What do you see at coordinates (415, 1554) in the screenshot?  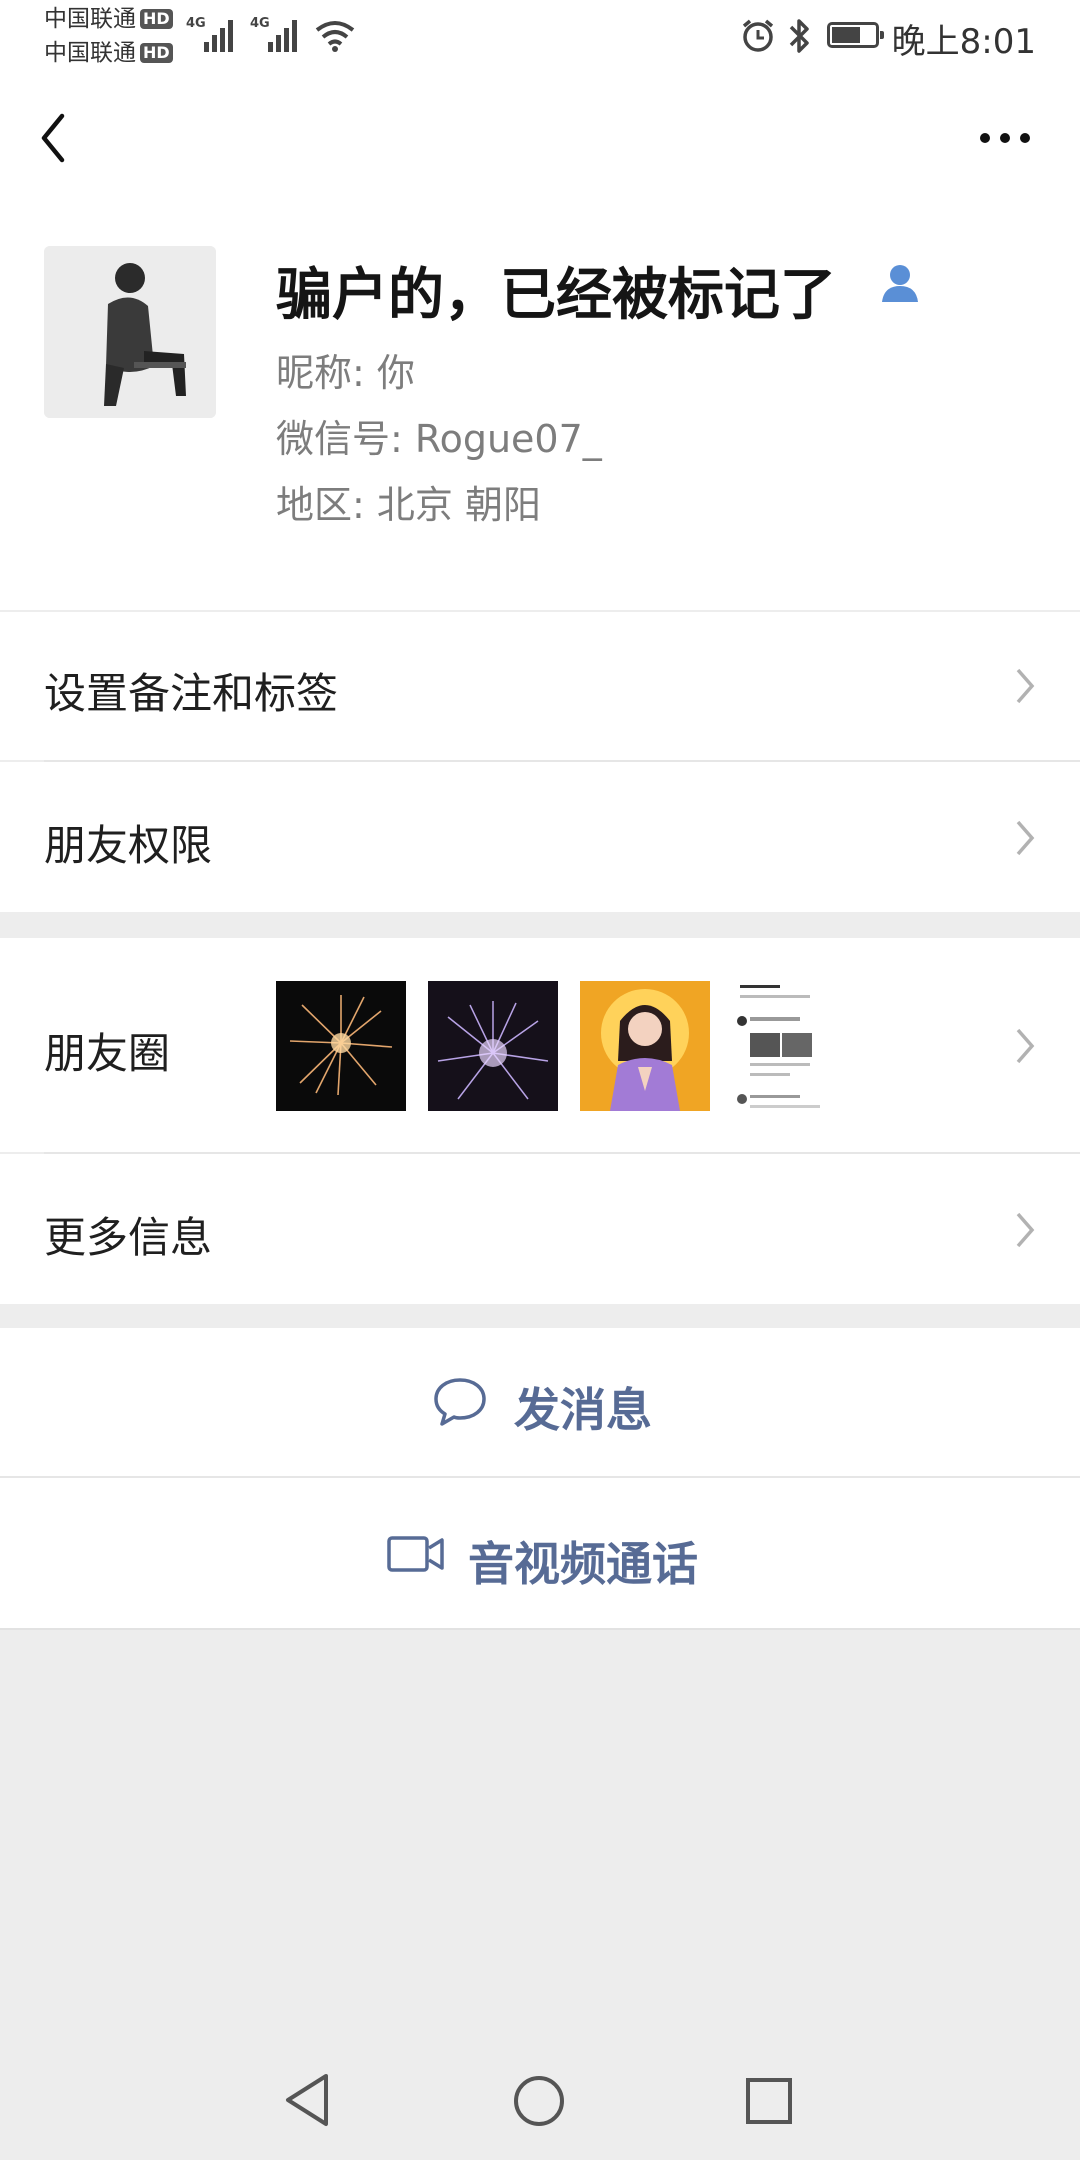 I see `video-camera-icon` at bounding box center [415, 1554].